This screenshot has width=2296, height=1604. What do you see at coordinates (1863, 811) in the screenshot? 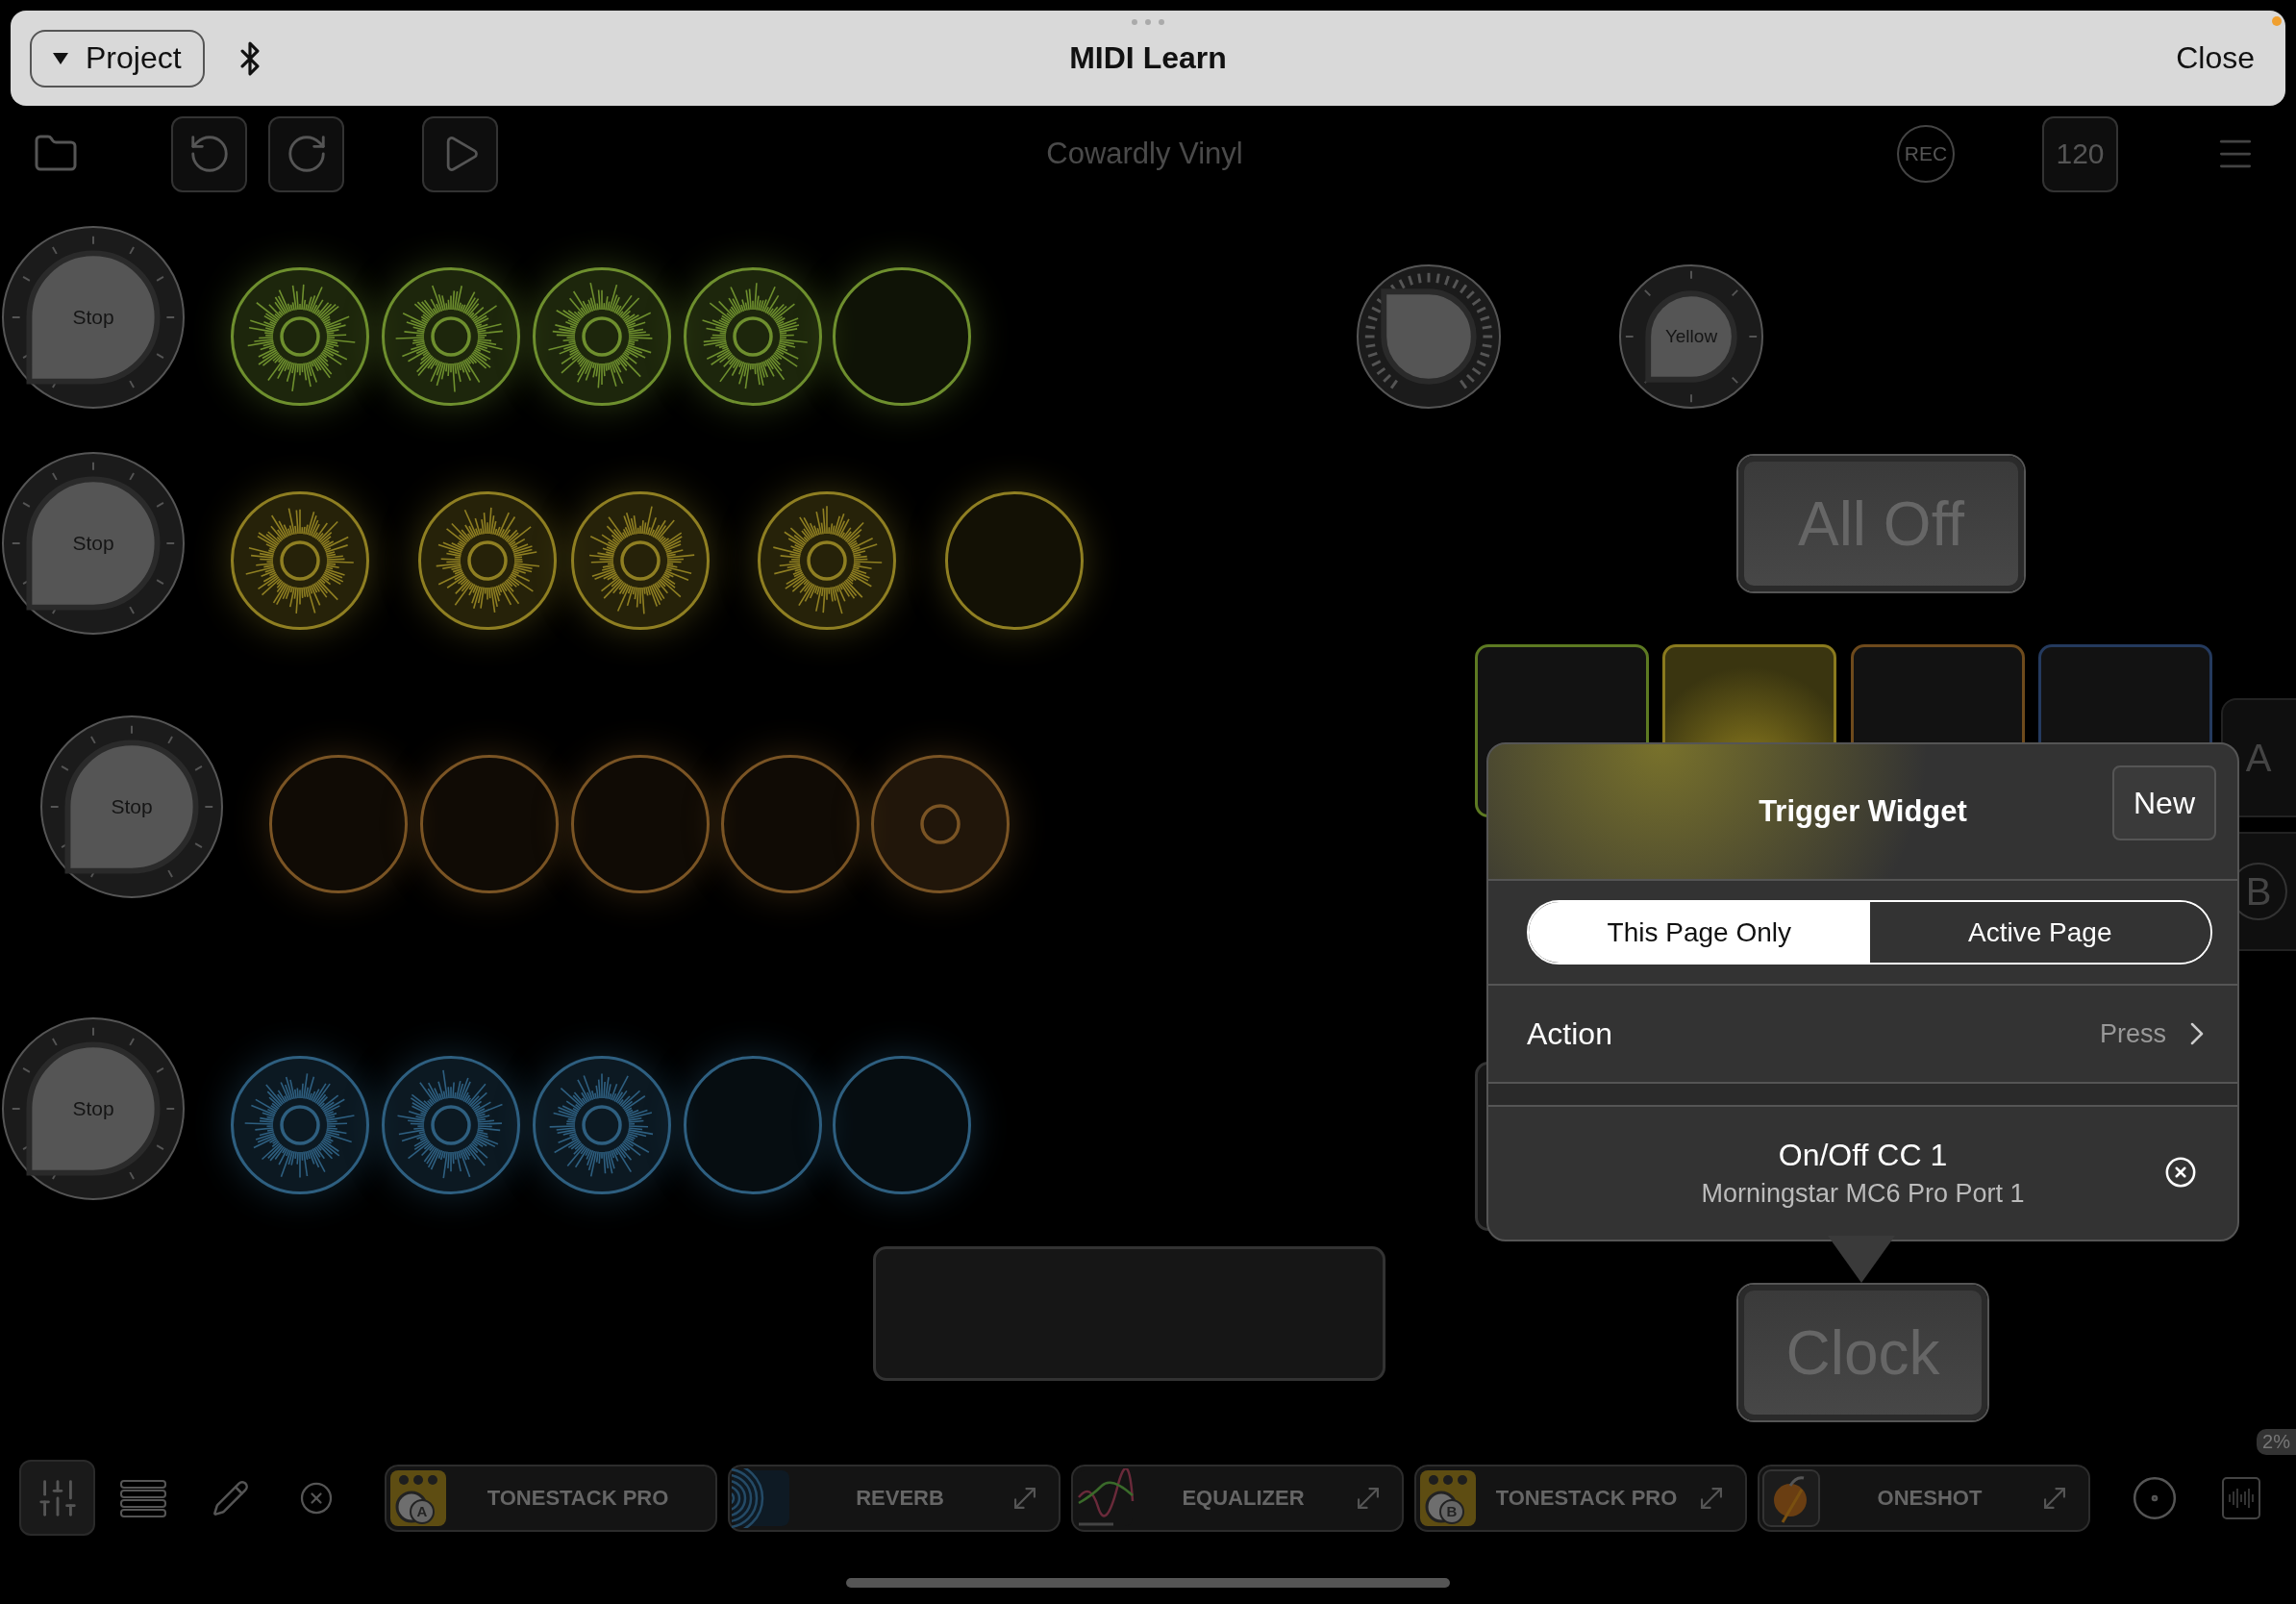
I see `popover-title: Trigger Widget` at bounding box center [1863, 811].